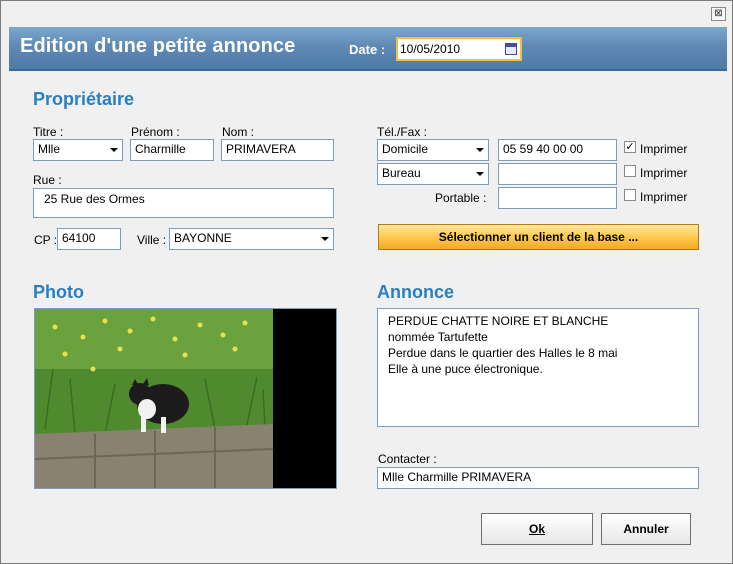 Image resolution: width=733 pixels, height=564 pixels. I want to click on ok-button: Ok, so click(537, 529).